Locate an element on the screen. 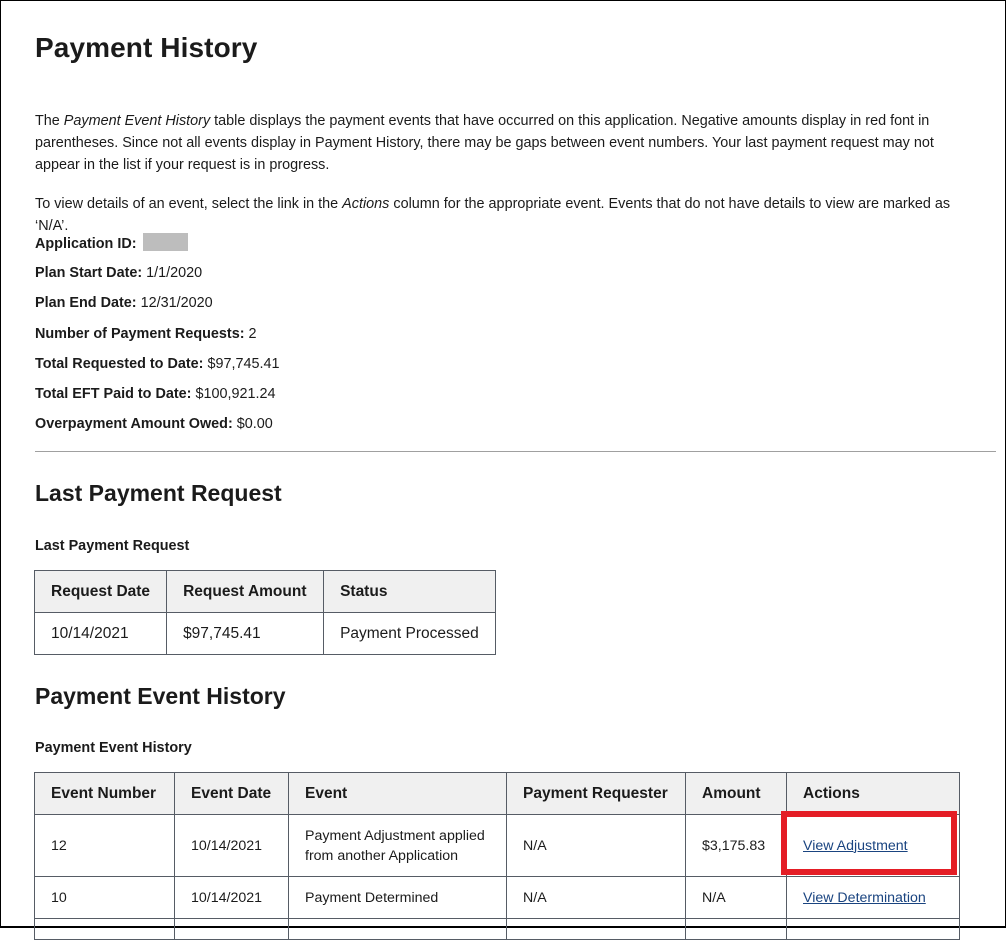 The width and height of the screenshot is (1006, 940). column-header-actions: Actions is located at coordinates (873, 793).